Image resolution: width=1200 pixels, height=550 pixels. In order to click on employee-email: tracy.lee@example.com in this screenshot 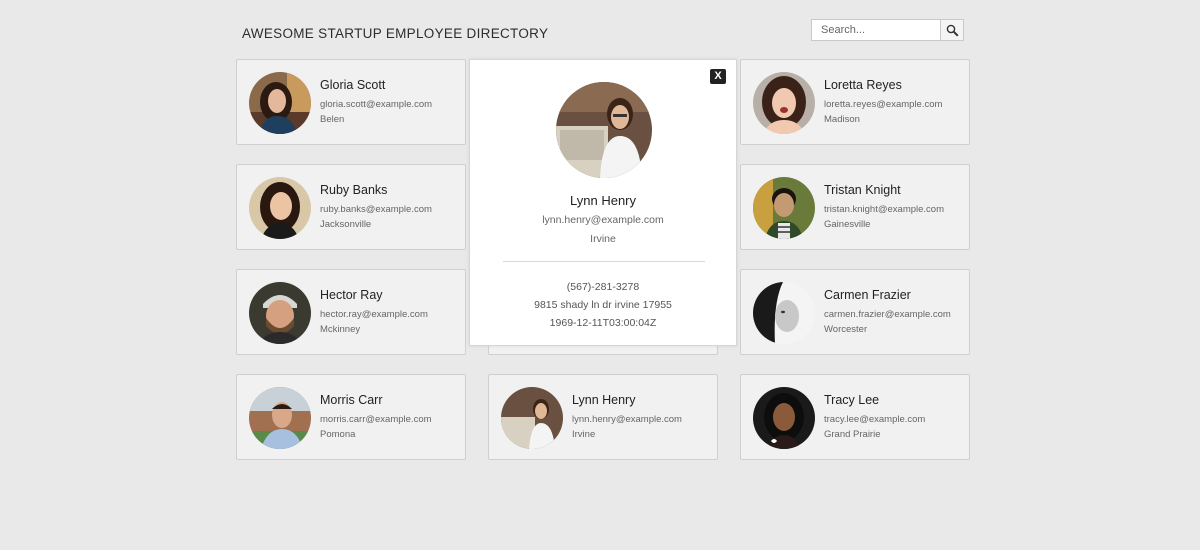, I will do `click(875, 419)`.